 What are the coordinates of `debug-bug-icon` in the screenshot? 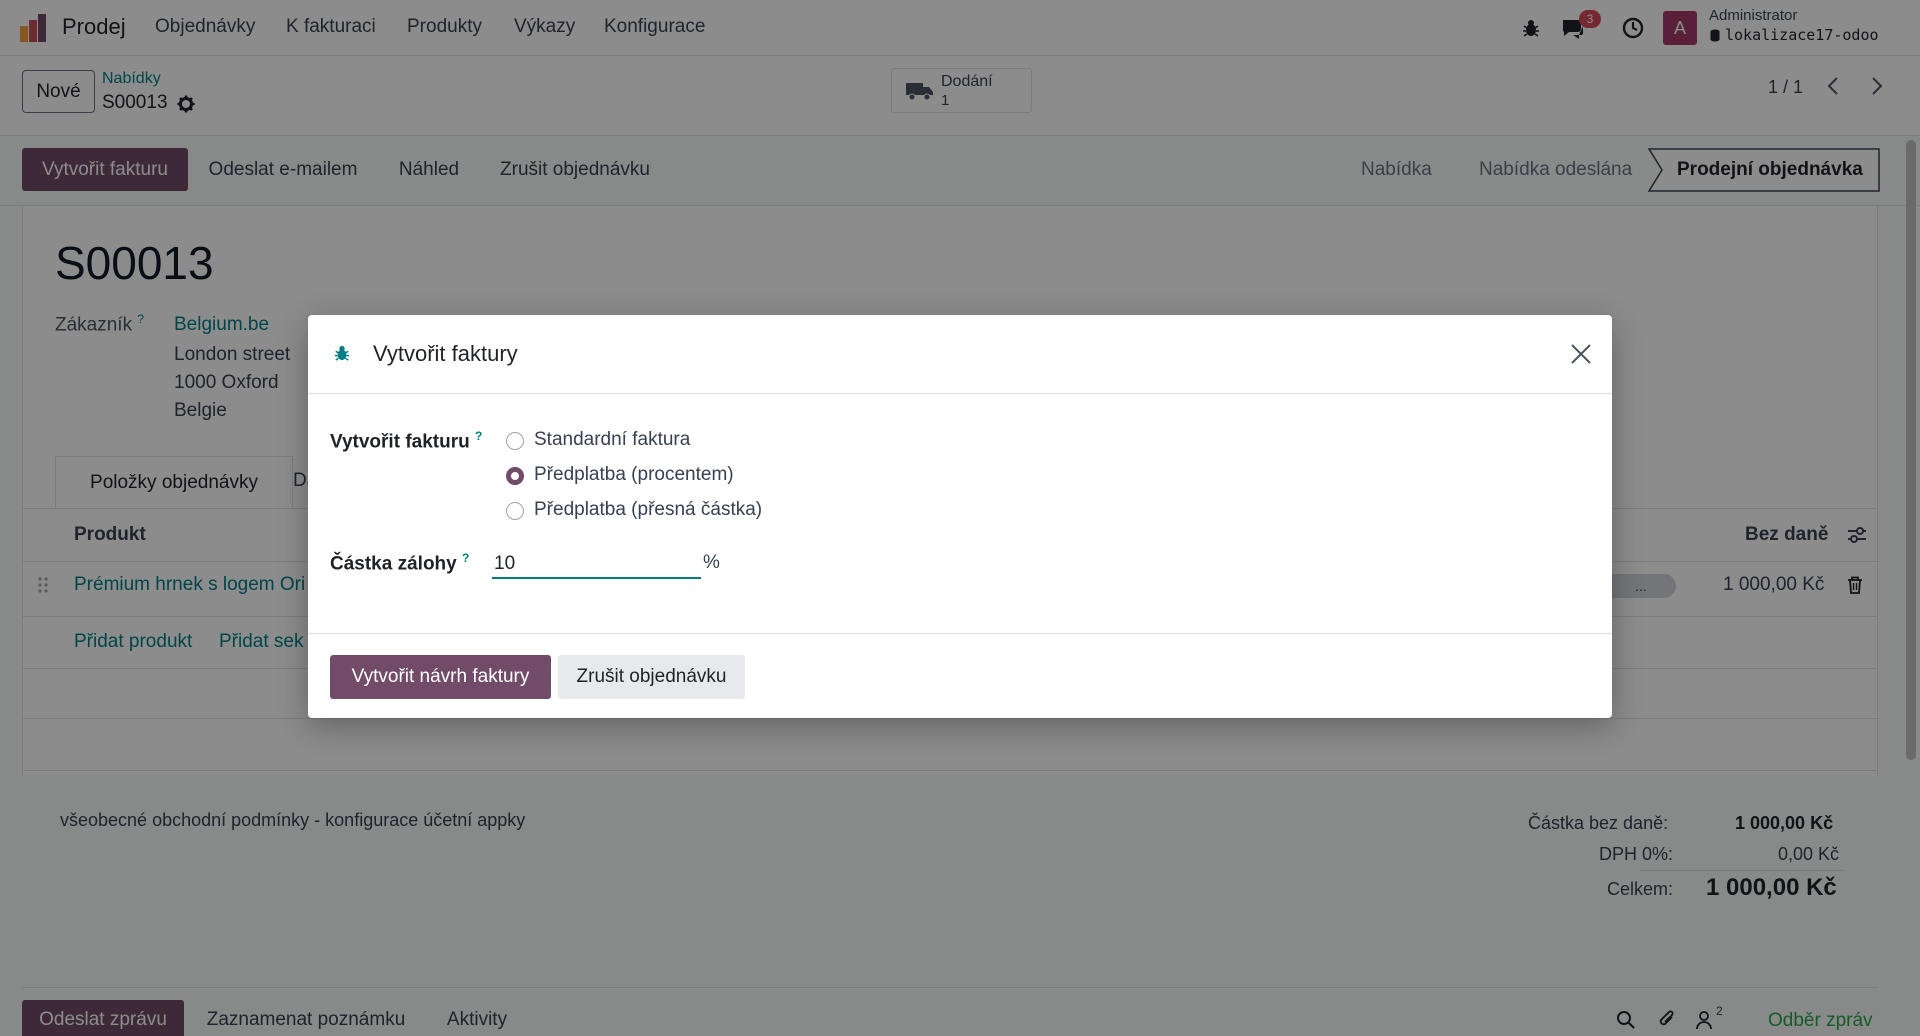 It's located at (342, 353).